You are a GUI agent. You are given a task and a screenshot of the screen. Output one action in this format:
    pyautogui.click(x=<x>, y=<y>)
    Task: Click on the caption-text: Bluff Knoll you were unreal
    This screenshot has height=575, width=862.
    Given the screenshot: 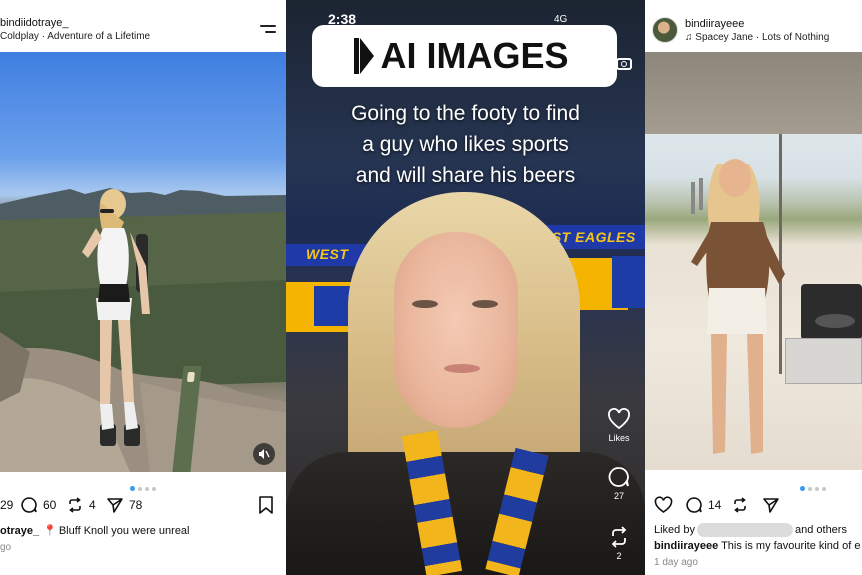 What is the action you would take?
    pyautogui.click(x=124, y=531)
    